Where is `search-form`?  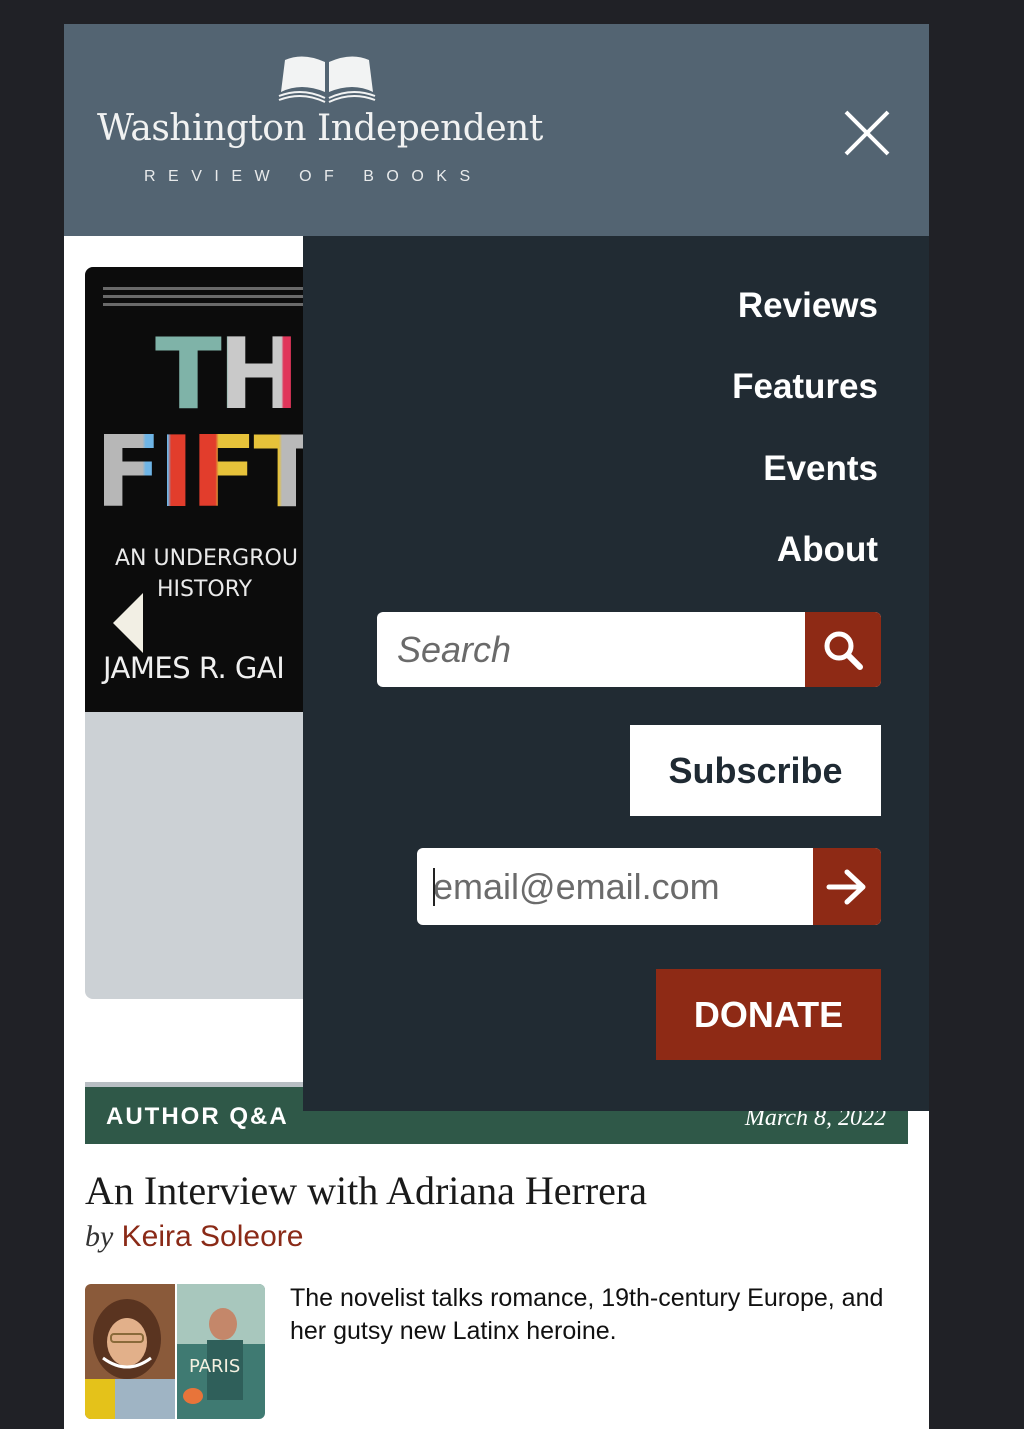
search-form is located at coordinates (629, 649).